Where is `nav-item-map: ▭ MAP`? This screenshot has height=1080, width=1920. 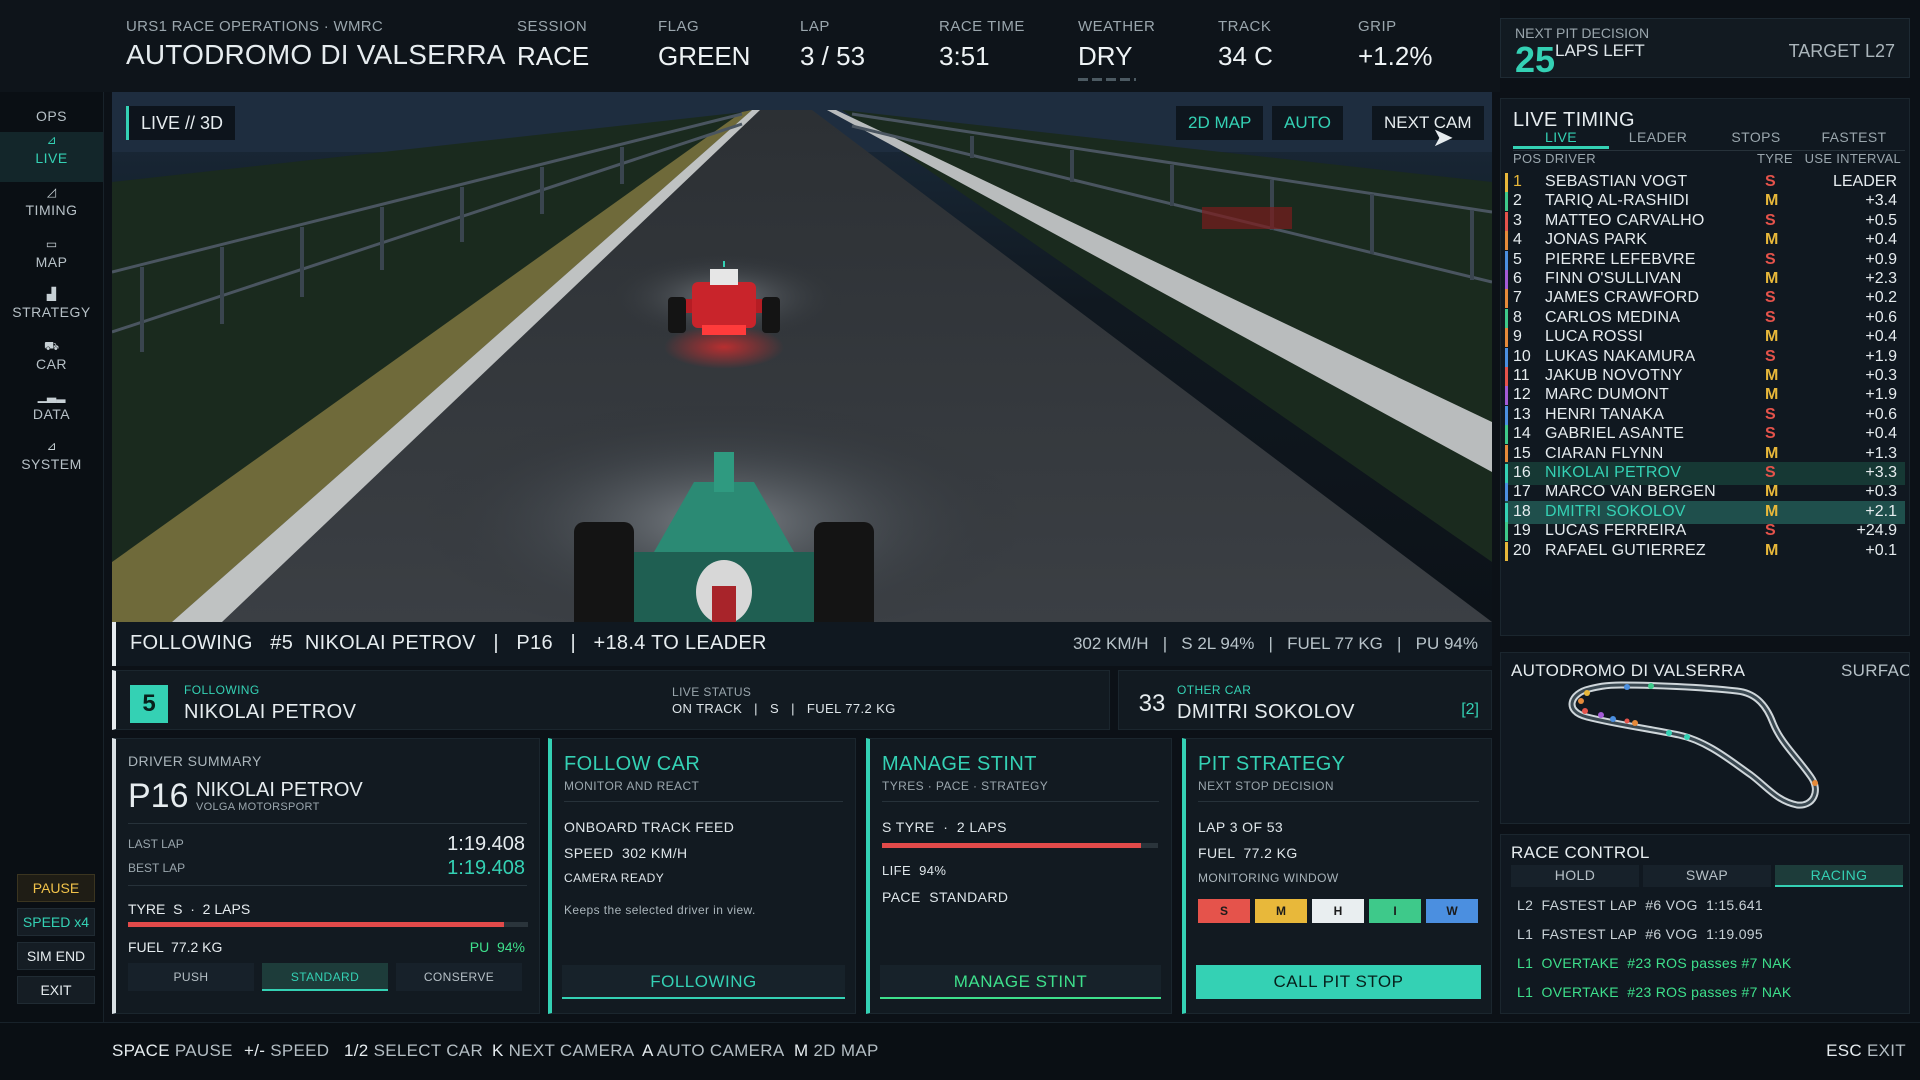 nav-item-map: ▭ MAP is located at coordinates (51, 261).